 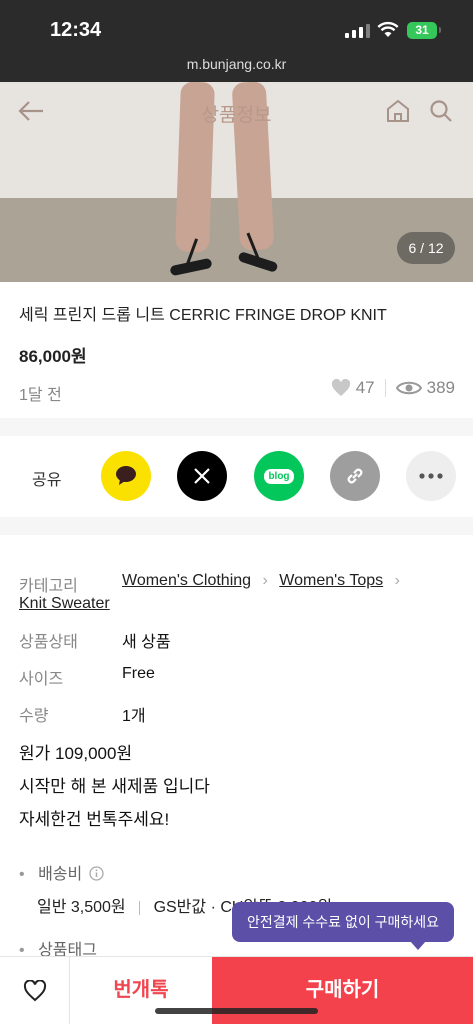 I want to click on url-bar: m.bunjang.co.kr, so click(x=236, y=68).